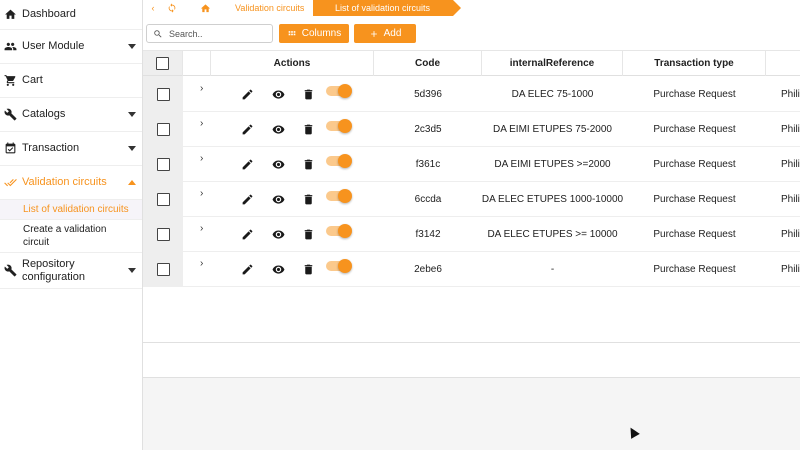 The image size is (800, 450). I want to click on double-check-icon, so click(10, 183).